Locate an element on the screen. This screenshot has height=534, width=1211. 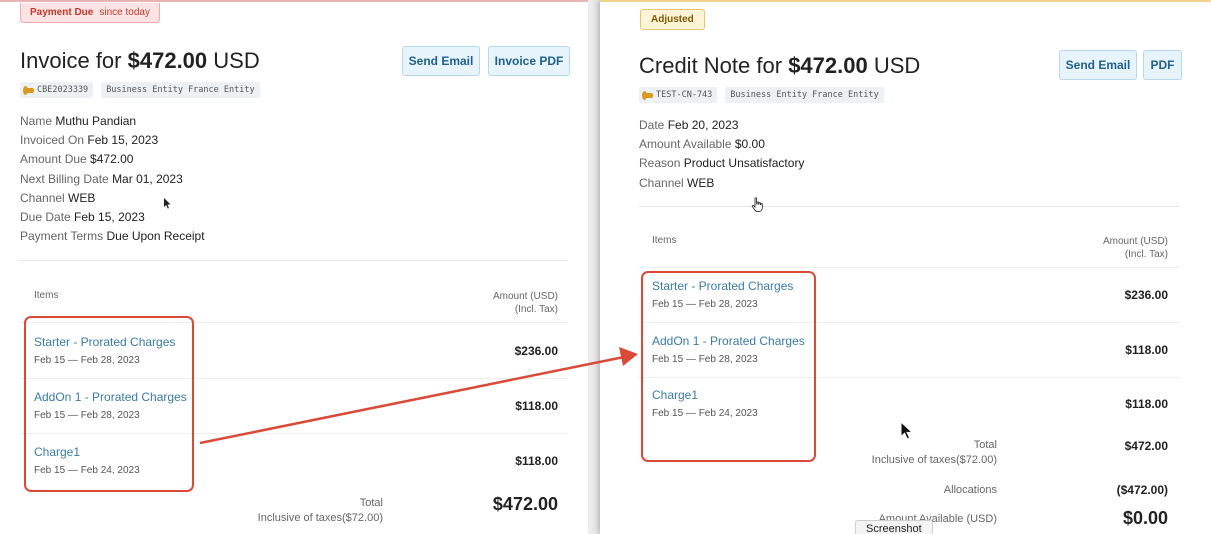
detail-name: Name Muthu Pandian is located at coordinates (78, 121).